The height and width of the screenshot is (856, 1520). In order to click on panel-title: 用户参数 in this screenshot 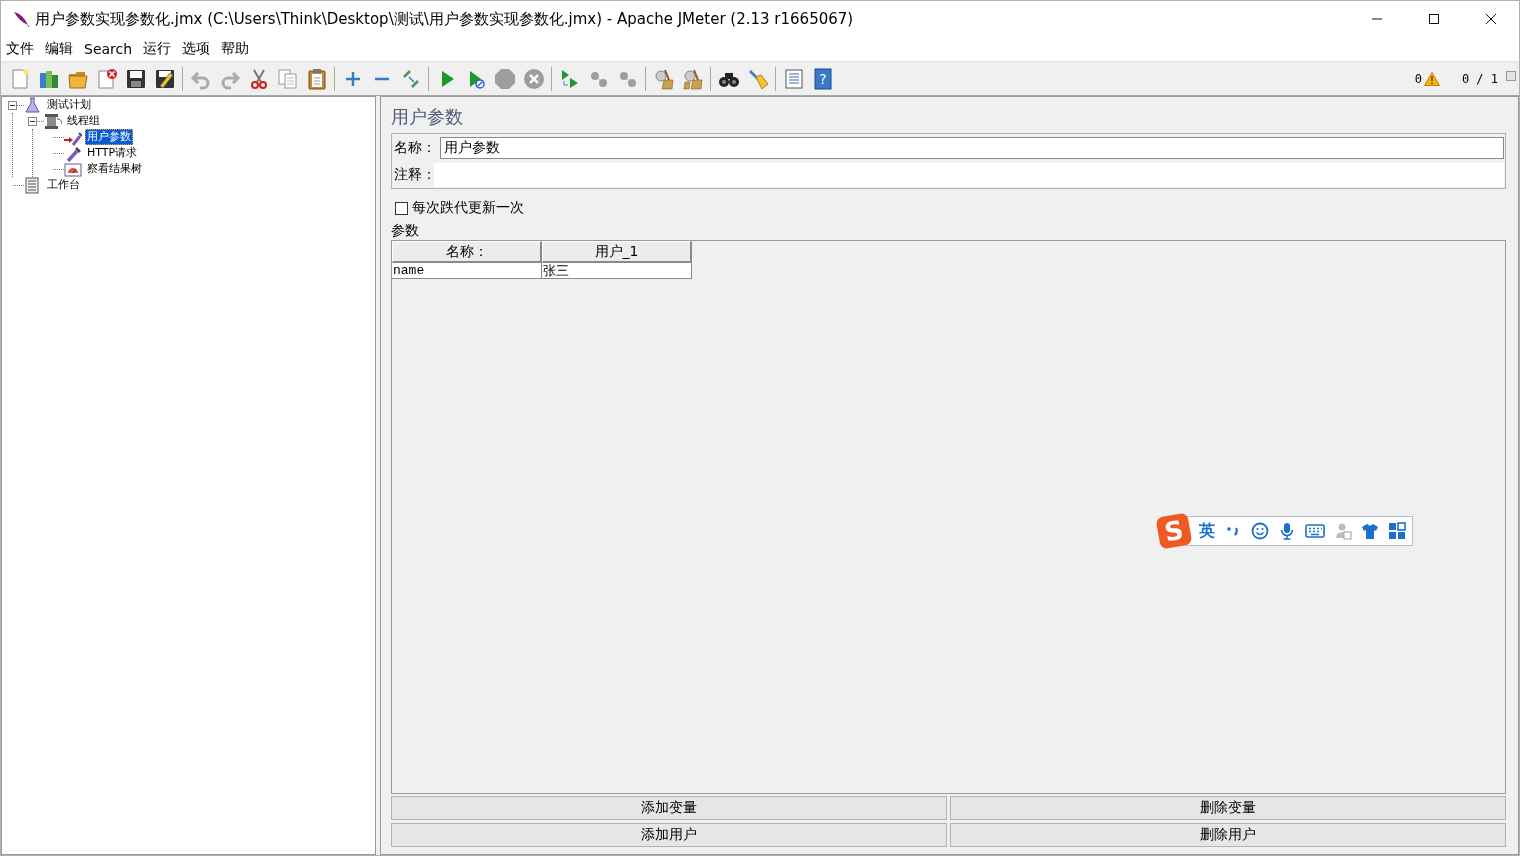, I will do `click(427, 117)`.